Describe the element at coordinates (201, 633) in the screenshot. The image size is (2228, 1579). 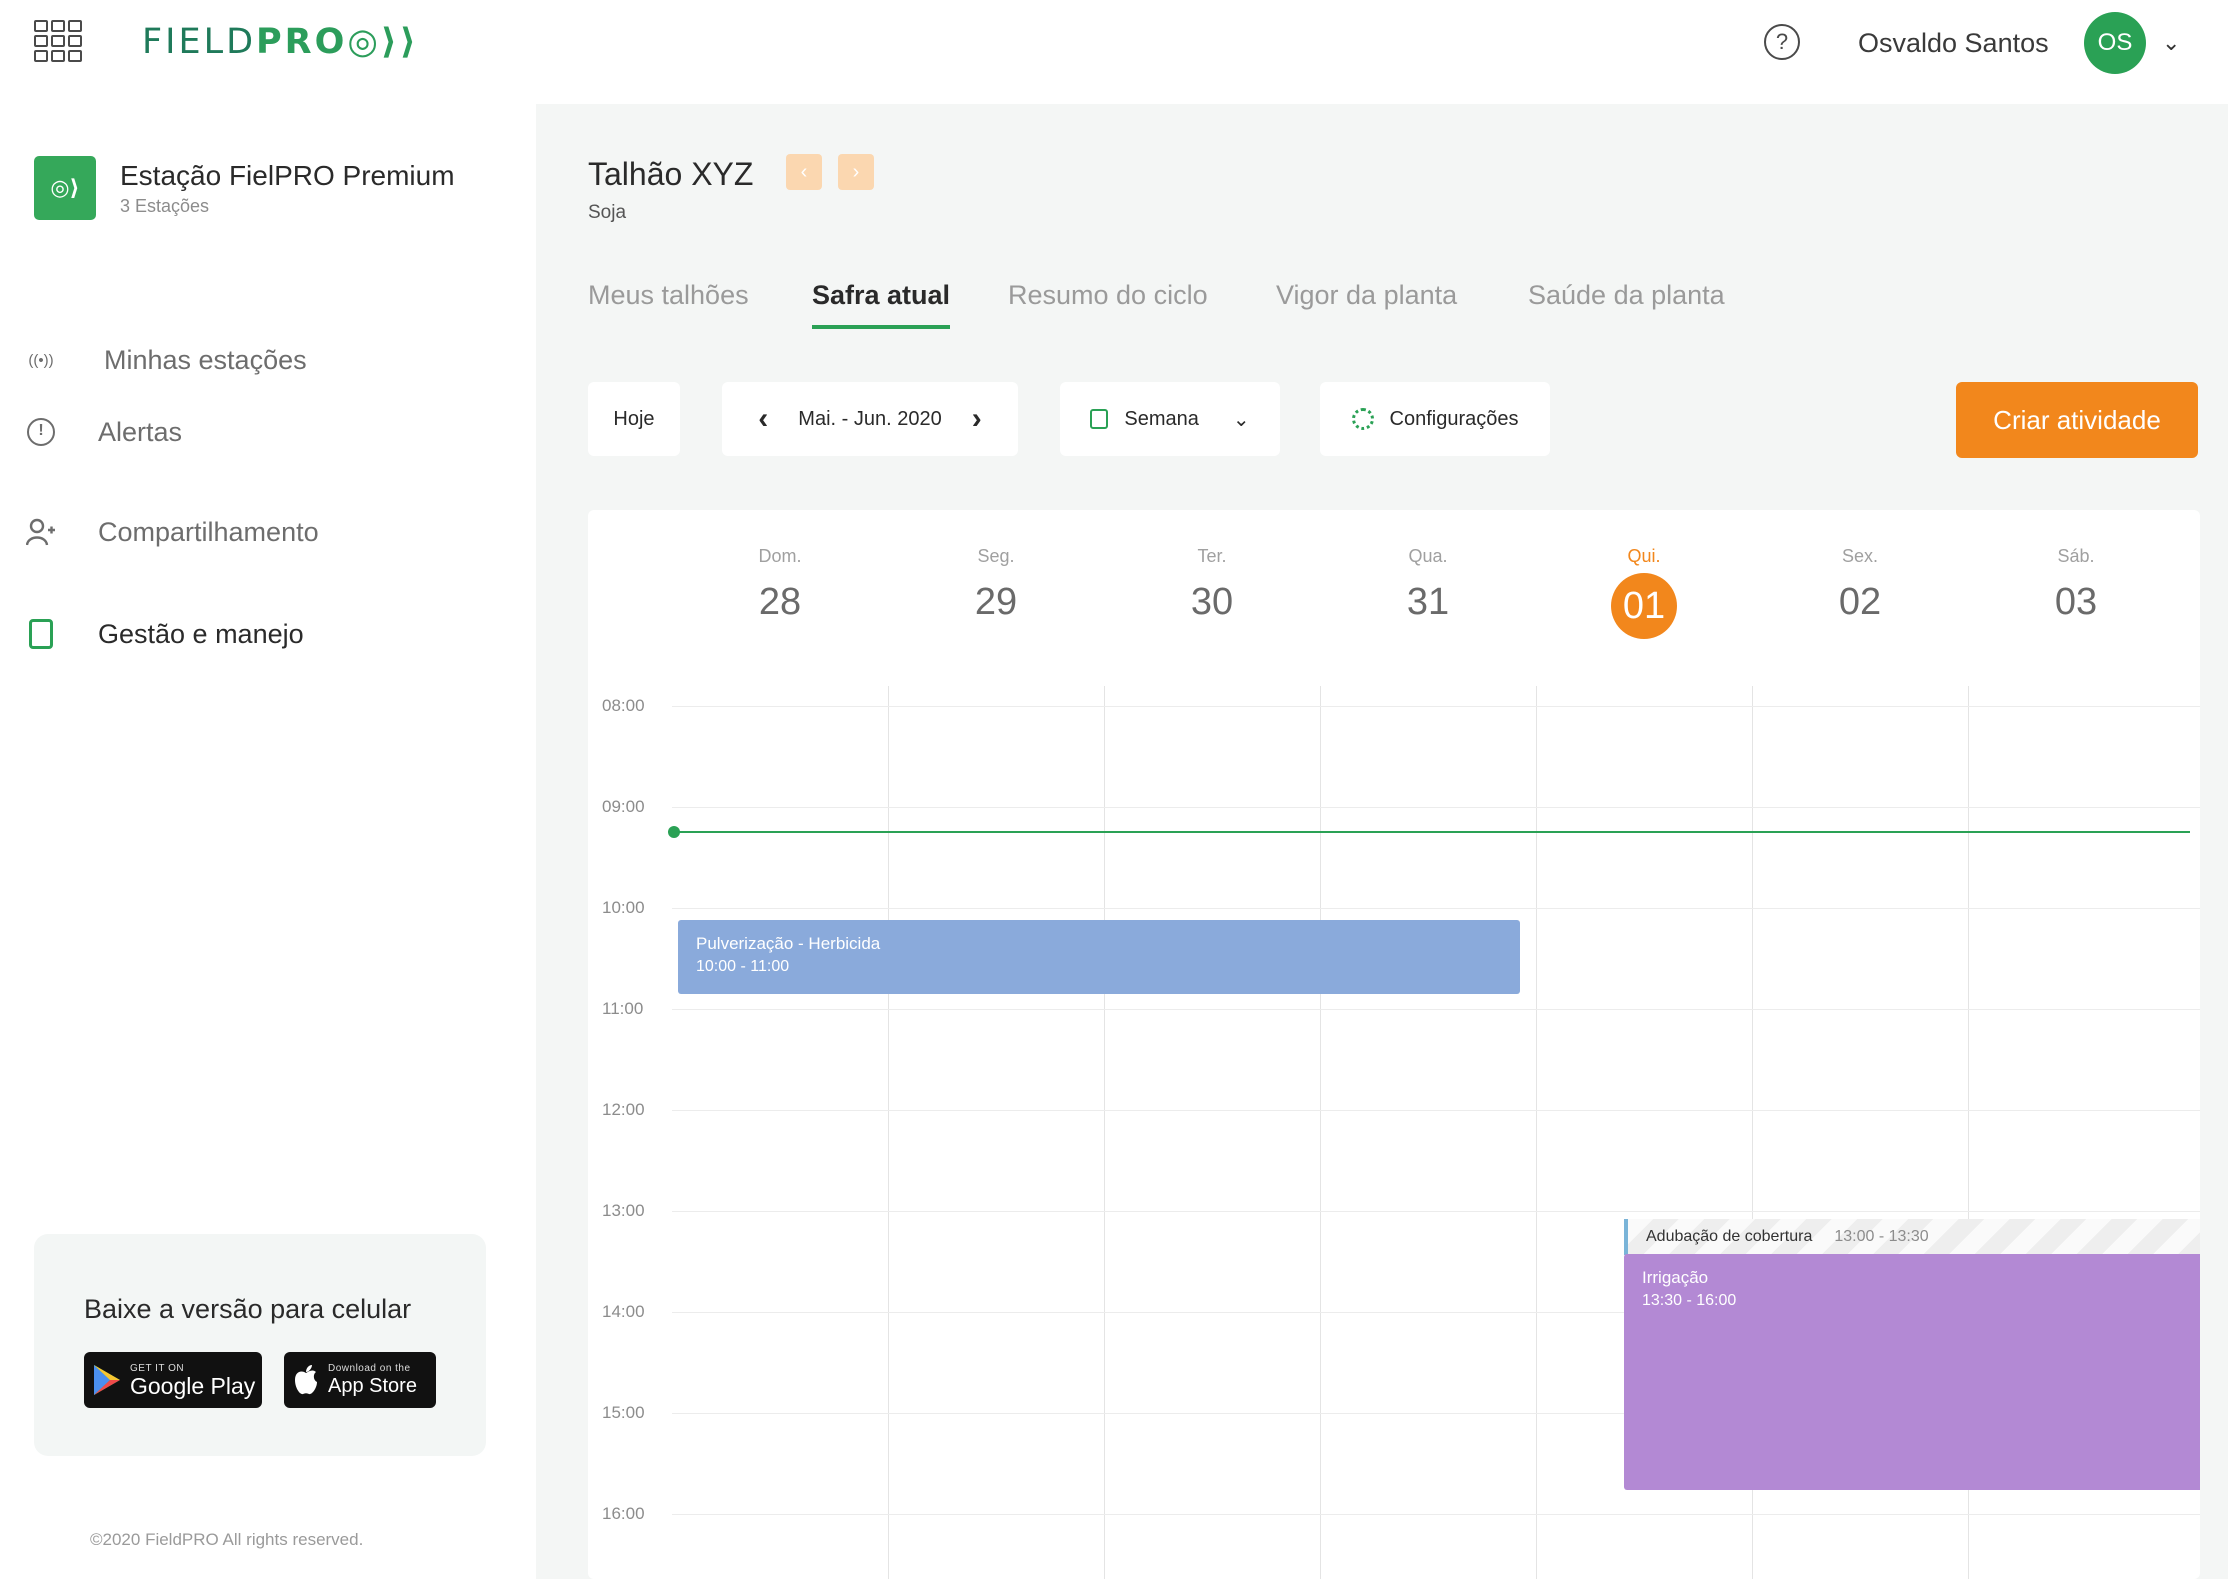
I see `sidebar-item-label: Gestão e manejo` at that location.